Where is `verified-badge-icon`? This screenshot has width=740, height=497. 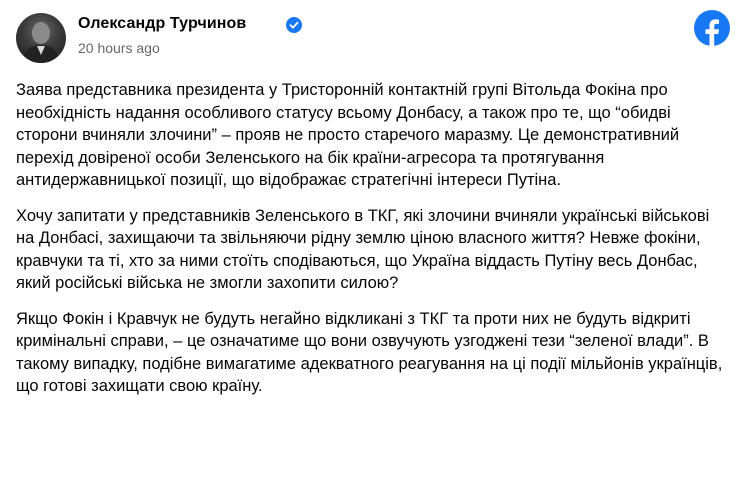 verified-badge-icon is located at coordinates (294, 25).